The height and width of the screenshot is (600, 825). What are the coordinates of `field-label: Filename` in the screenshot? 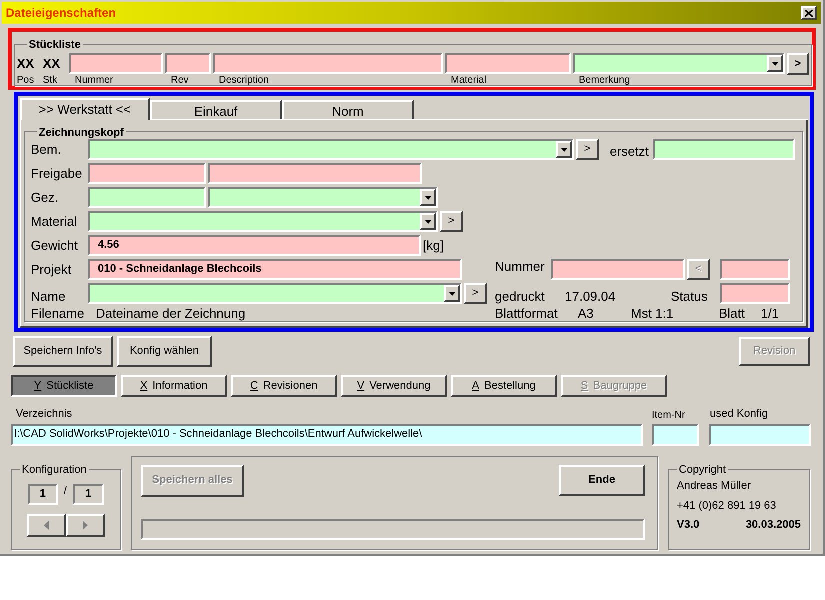 It's located at (58, 313).